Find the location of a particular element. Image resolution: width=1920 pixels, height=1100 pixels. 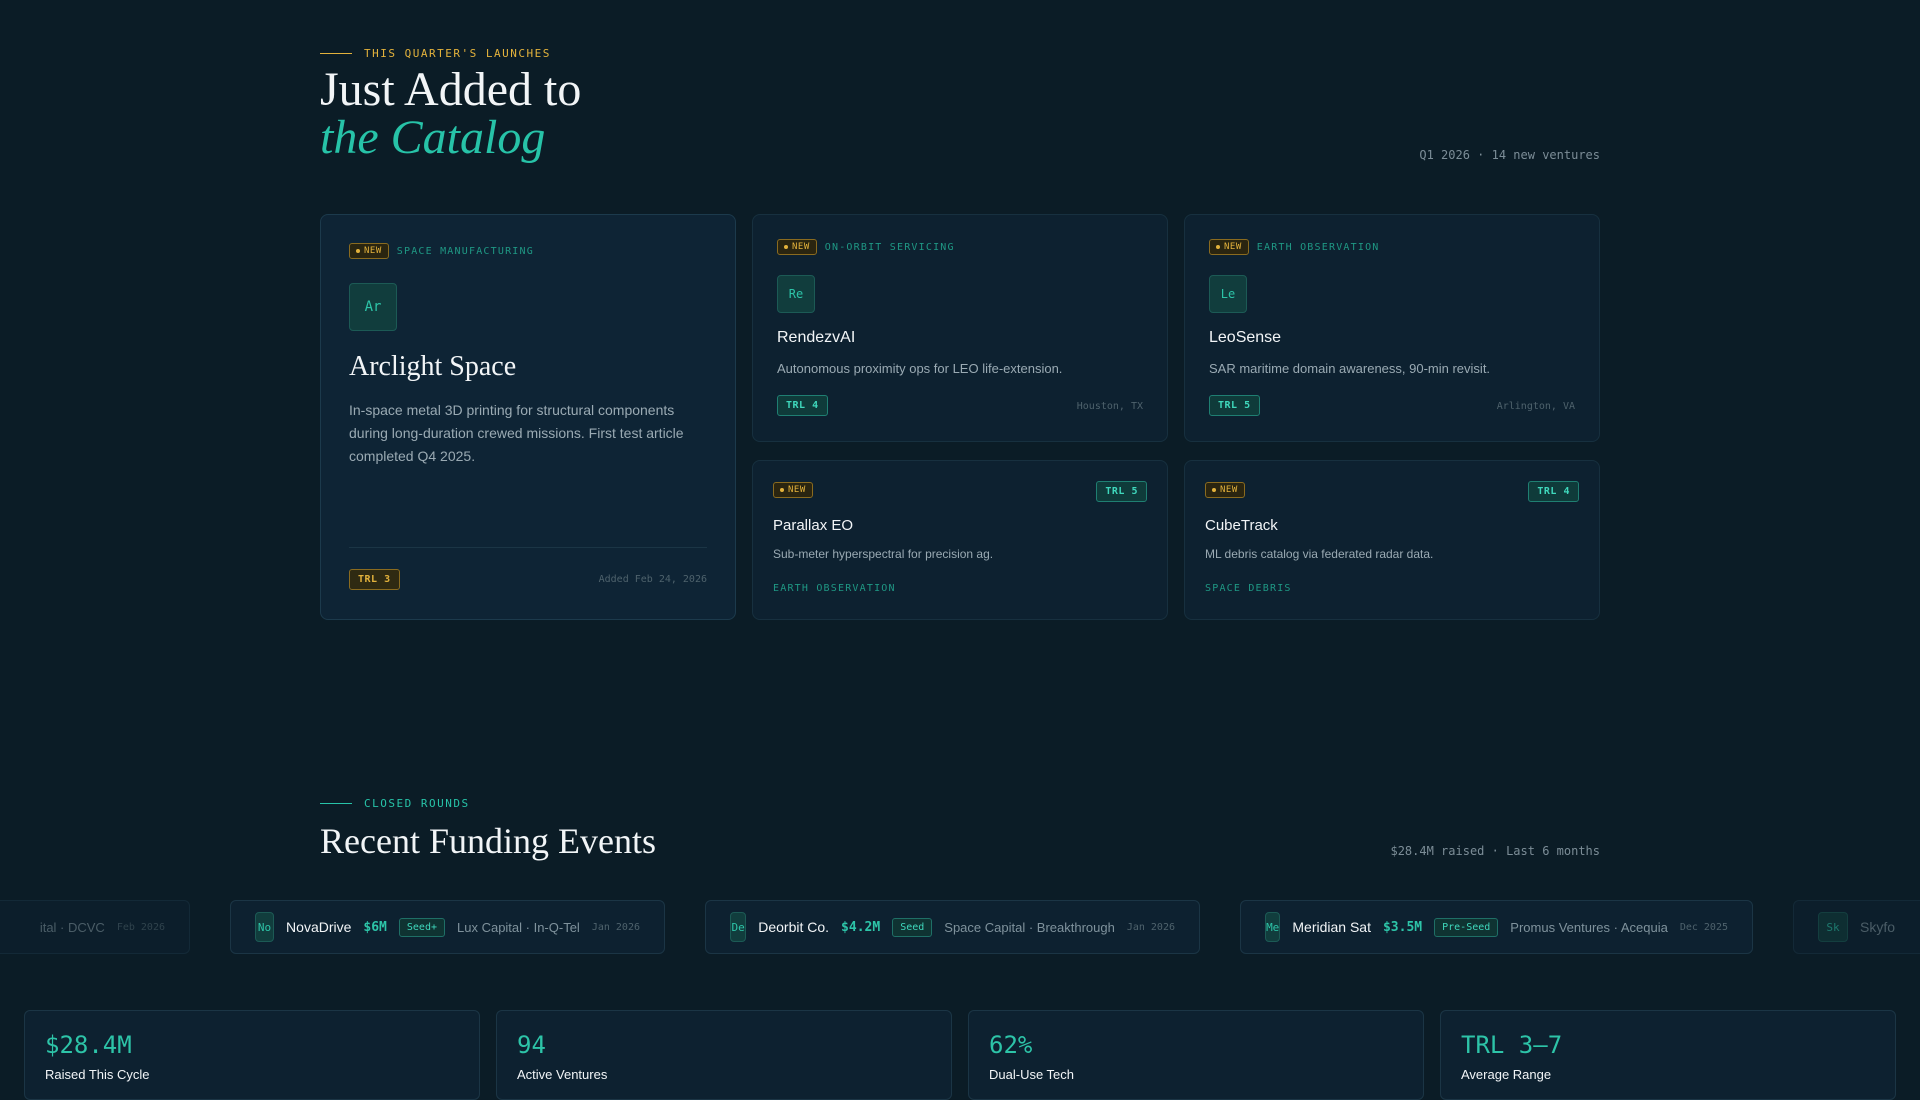

avatar: De is located at coordinates (738, 927).